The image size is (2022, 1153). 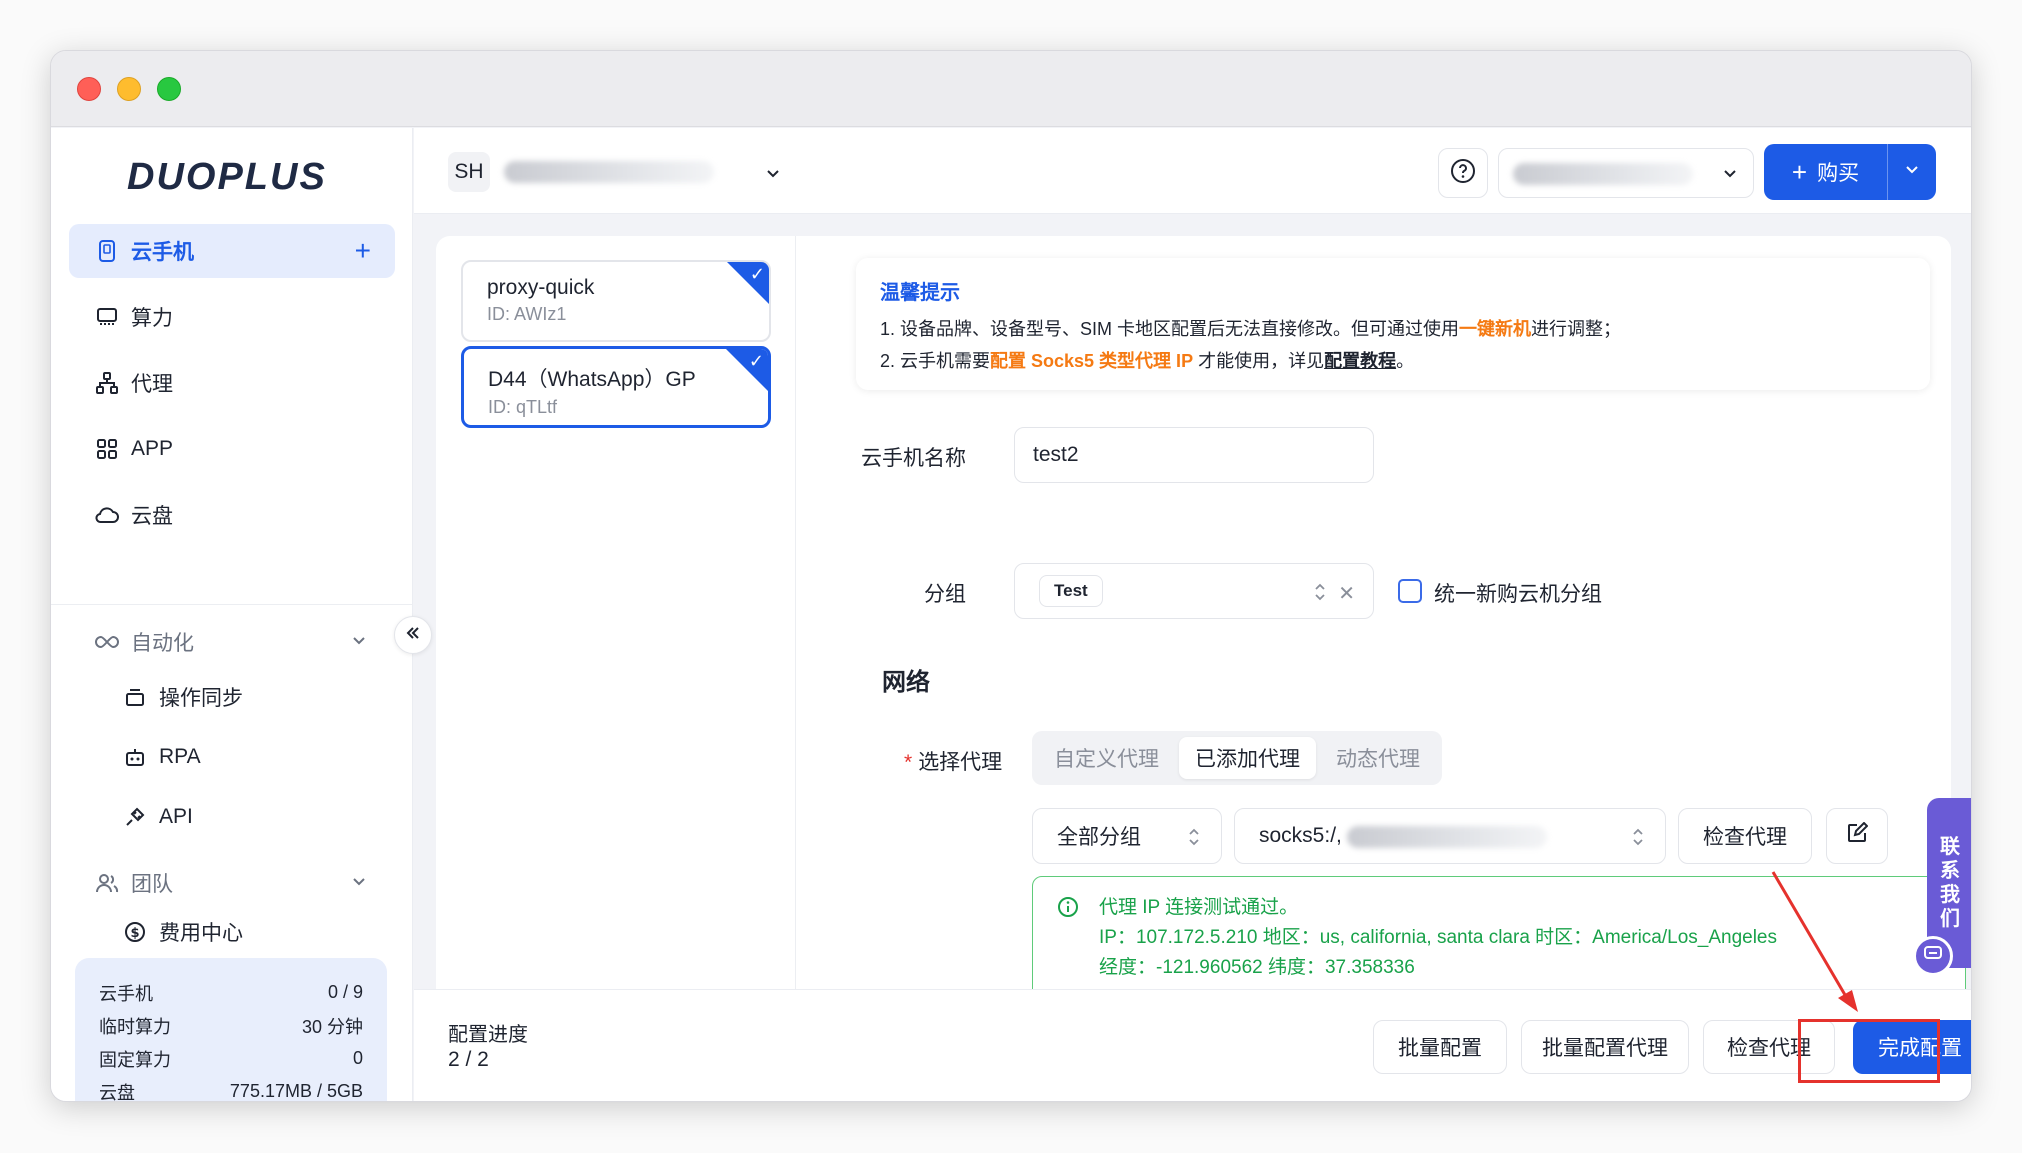 What do you see at coordinates (129, 89) in the screenshot?
I see `minimize-window-button` at bounding box center [129, 89].